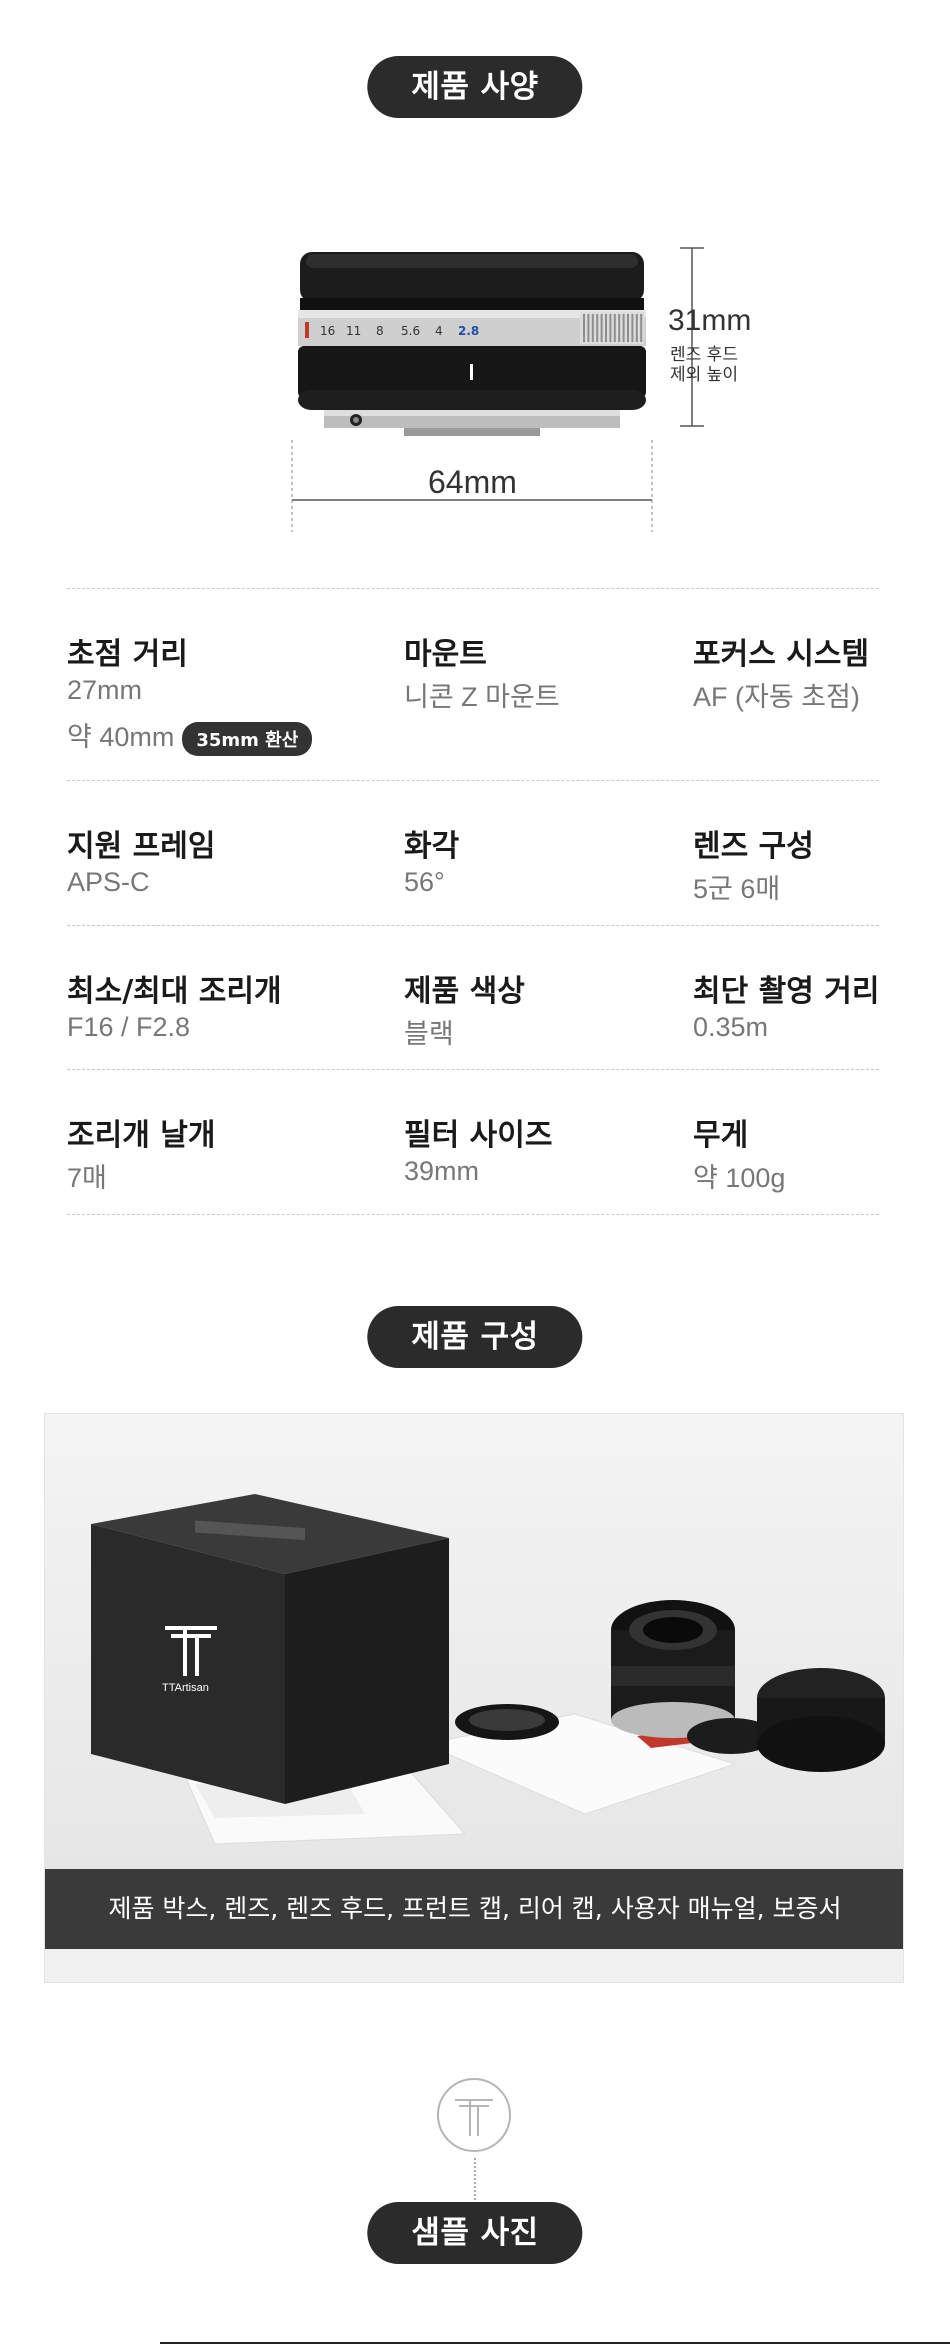 The image size is (950, 2346). What do you see at coordinates (464, 991) in the screenshot?
I see `spec-title: 제품 색상` at bounding box center [464, 991].